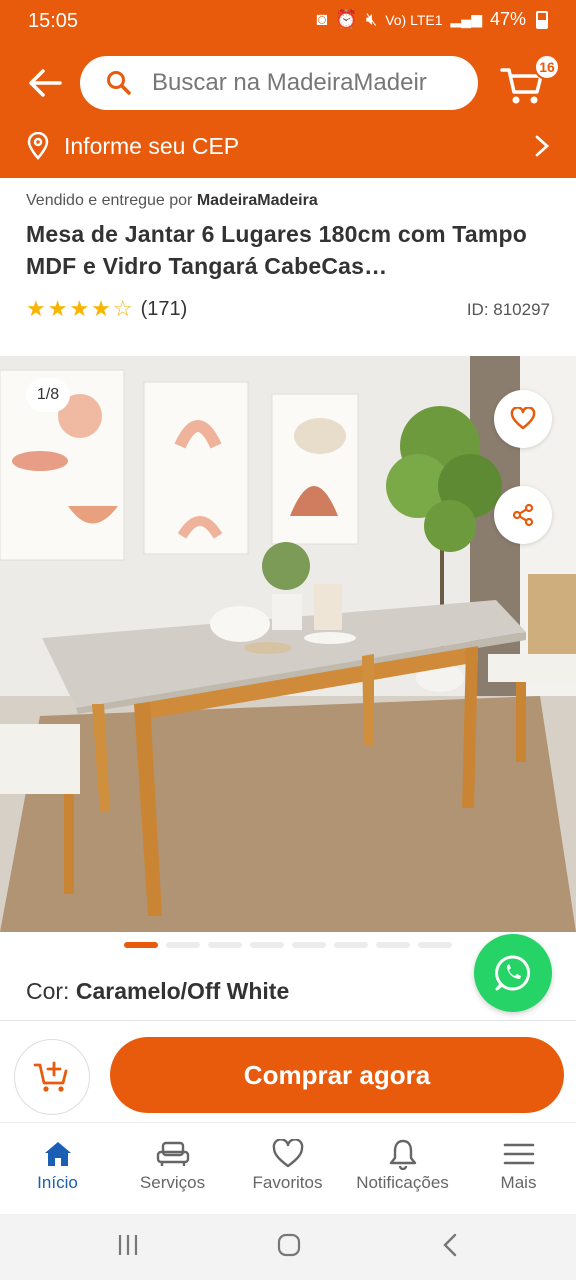 This screenshot has height=1280, width=576. What do you see at coordinates (152, 146) in the screenshot?
I see `cep-label: Informe seu CEP` at bounding box center [152, 146].